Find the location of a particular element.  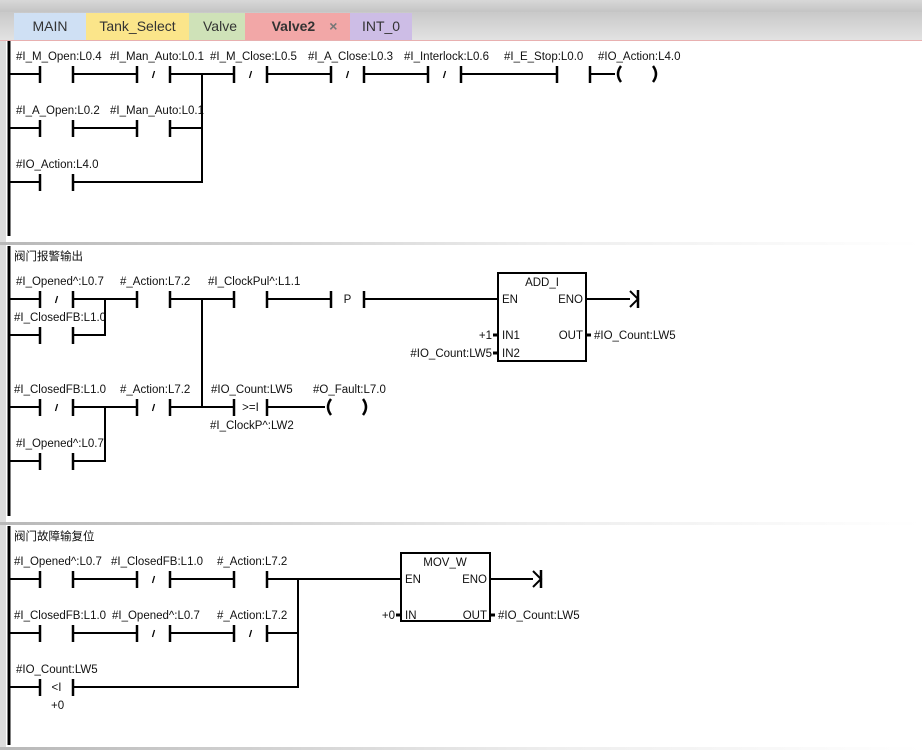

output-coil: #IO_Action:L4.0 is located at coordinates (639, 67).